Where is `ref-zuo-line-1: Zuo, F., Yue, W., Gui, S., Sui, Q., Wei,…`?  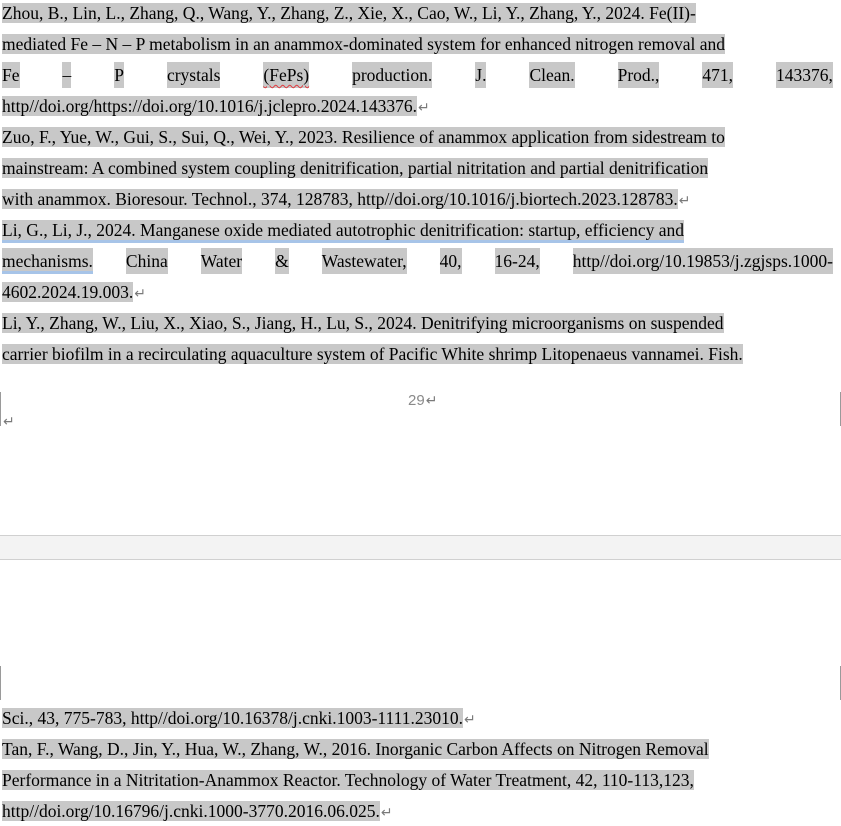
ref-zuo-line-1: Zuo, F., Yue, W., Gui, S., Sui, Q., Wei,… is located at coordinates (417, 137).